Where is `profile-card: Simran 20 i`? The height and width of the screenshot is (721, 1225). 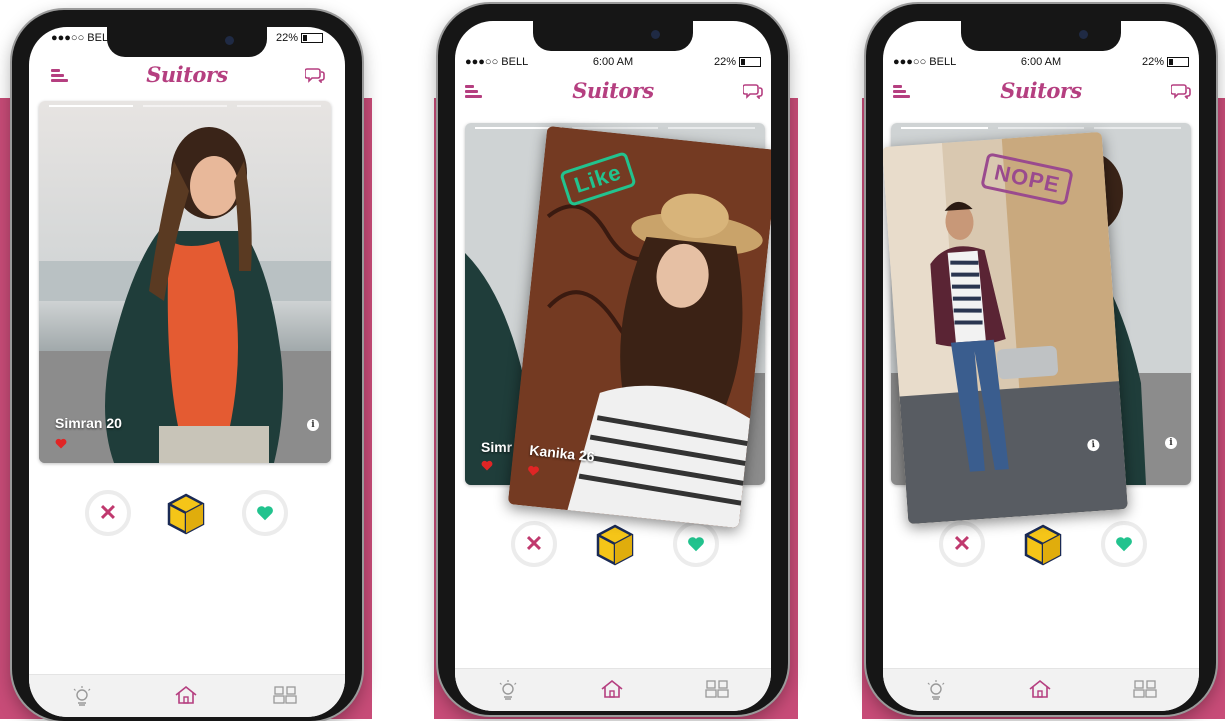 profile-card: Simran 20 i is located at coordinates (185, 282).